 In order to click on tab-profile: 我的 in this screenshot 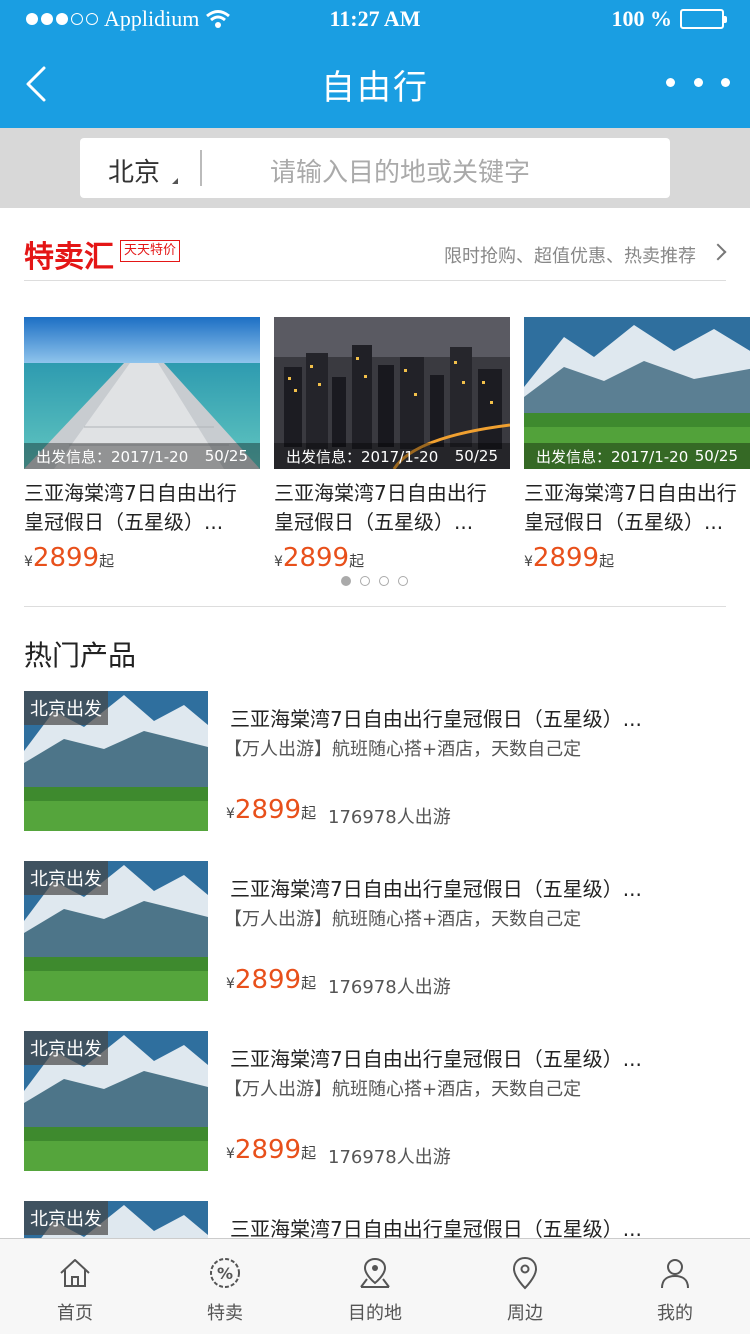, I will do `click(675, 1286)`.